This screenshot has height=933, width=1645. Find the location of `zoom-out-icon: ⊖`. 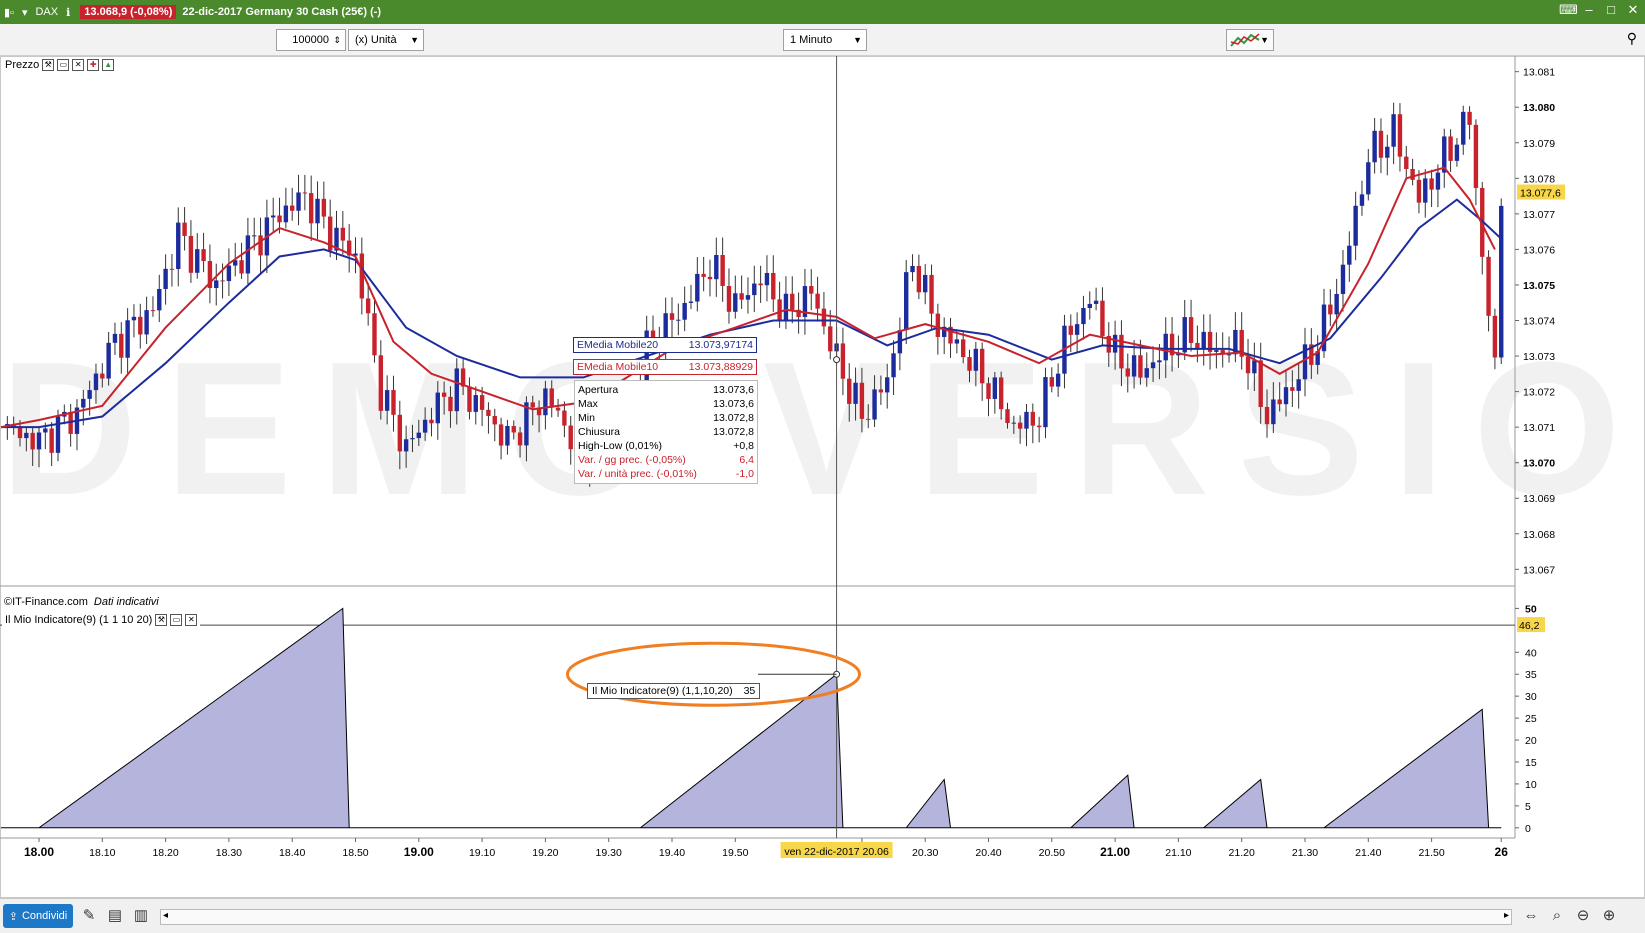

zoom-out-icon: ⊖ is located at coordinates (1583, 916).